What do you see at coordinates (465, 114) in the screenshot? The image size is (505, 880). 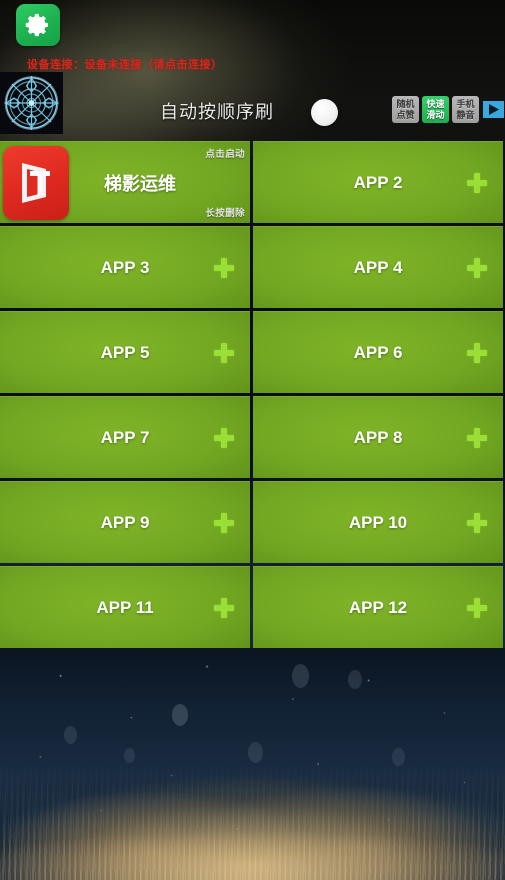 I see `badge-phone-mute-line2: 静音` at bounding box center [465, 114].